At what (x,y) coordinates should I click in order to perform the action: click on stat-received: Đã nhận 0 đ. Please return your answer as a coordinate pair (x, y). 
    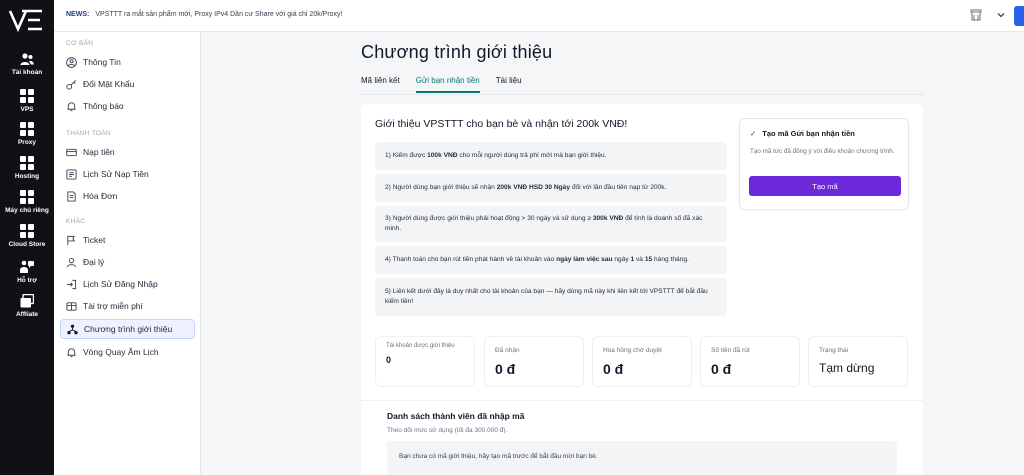
    Looking at the image, I should click on (534, 361).